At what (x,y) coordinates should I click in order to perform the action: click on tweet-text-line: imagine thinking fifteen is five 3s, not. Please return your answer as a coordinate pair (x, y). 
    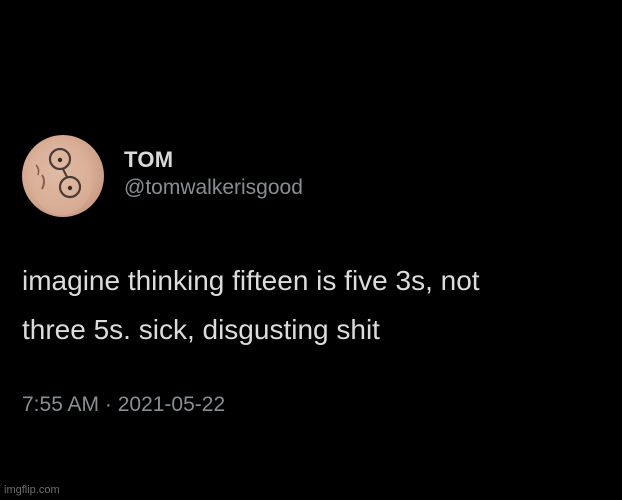
    Looking at the image, I should click on (251, 280).